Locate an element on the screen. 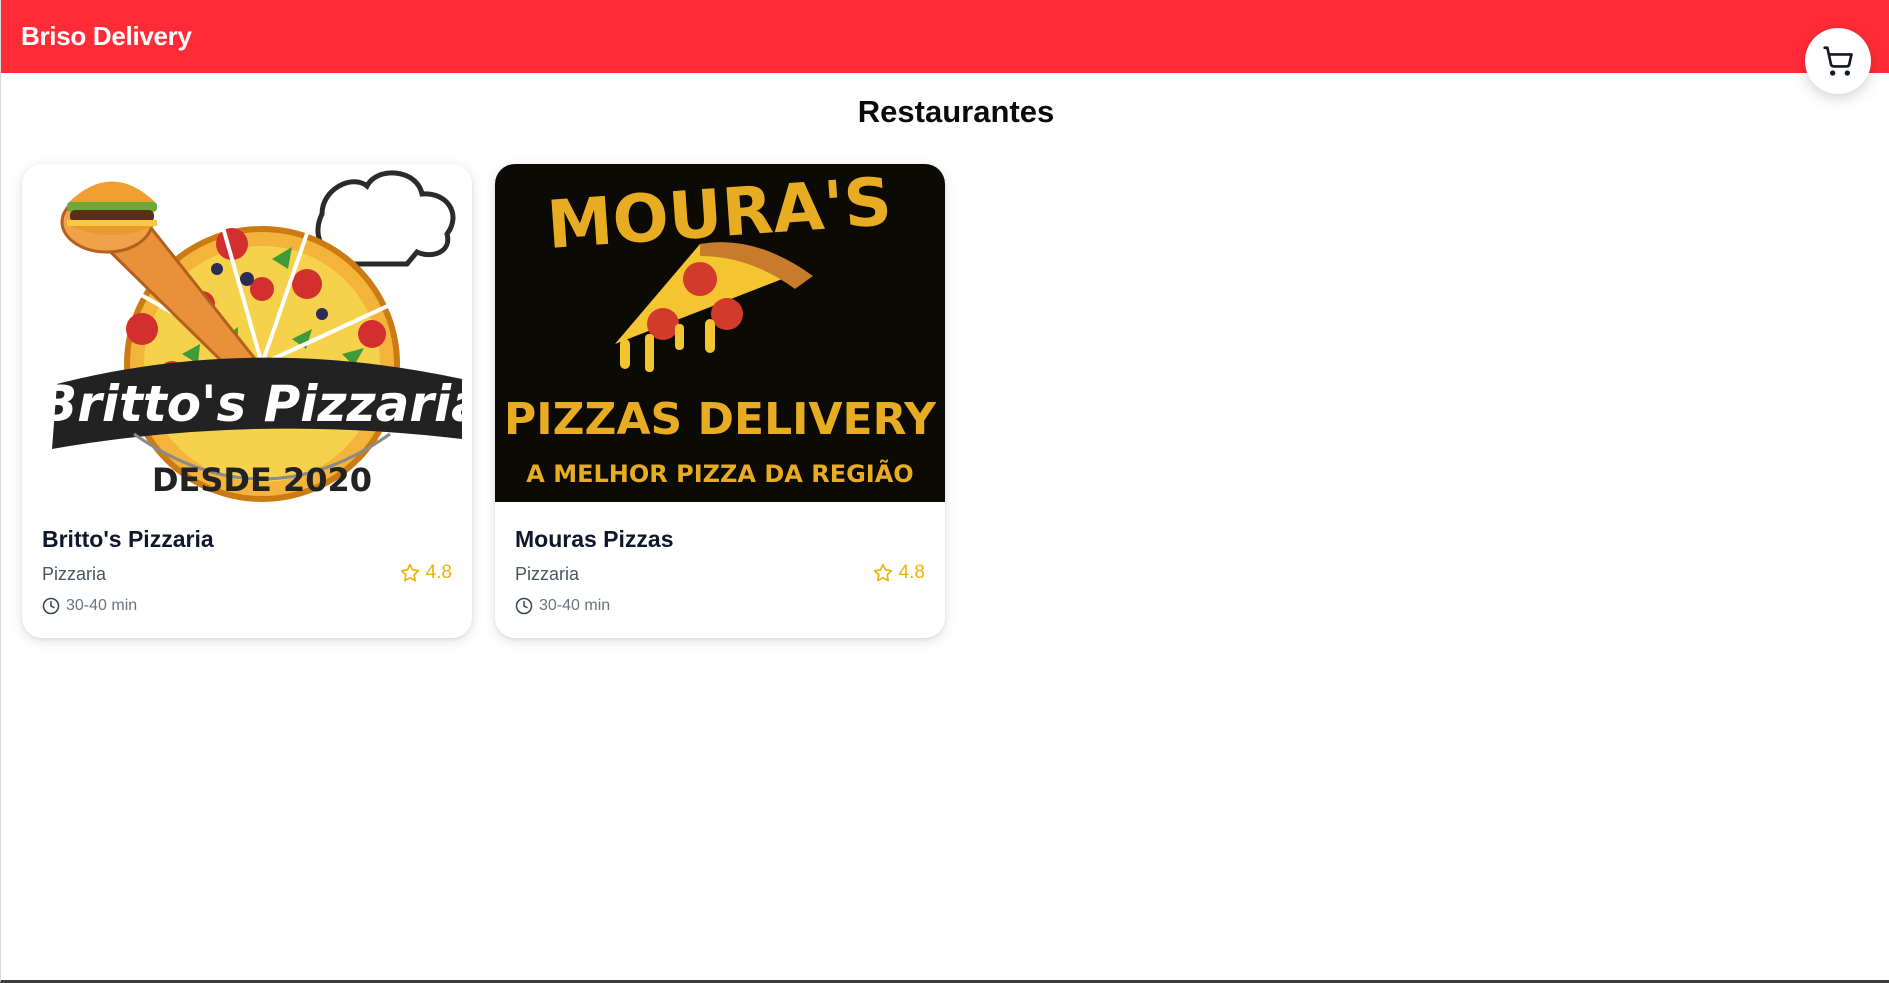 The height and width of the screenshot is (983, 1889). restaurant-name: Mouras Pizzas is located at coordinates (594, 539).